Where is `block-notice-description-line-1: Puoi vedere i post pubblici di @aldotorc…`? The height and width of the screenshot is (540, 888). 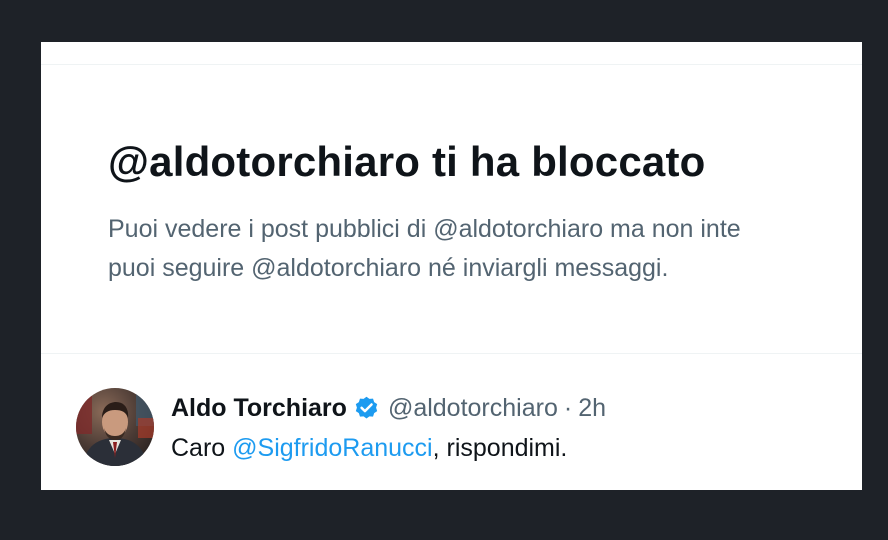
block-notice-description-line-1: Puoi vedere i post pubblici di @aldotorc… is located at coordinates (424, 229).